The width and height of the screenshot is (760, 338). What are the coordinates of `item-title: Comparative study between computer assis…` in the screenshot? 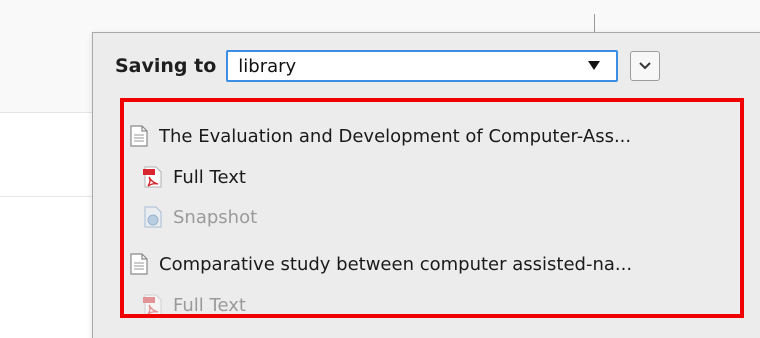 It's located at (396, 264).